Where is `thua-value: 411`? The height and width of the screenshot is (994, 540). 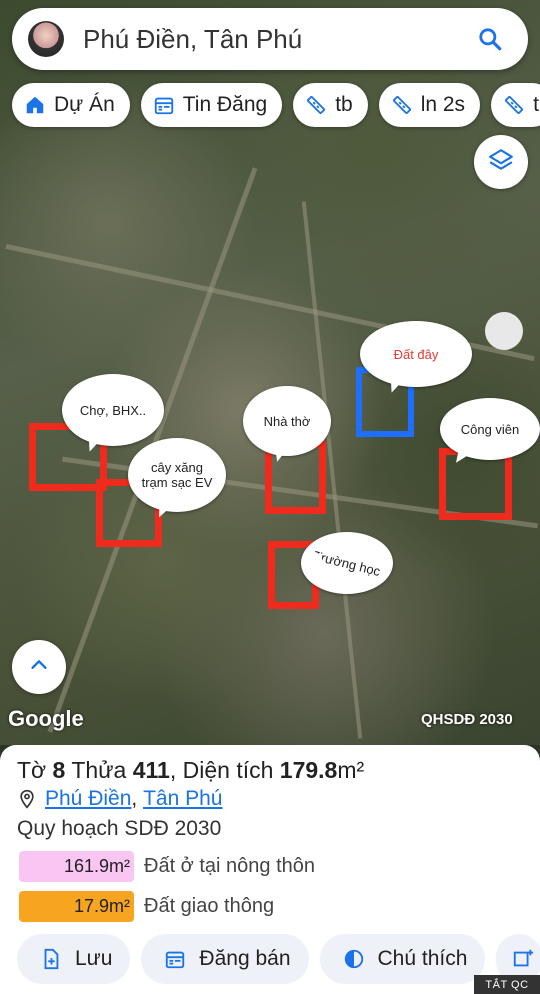 thua-value: 411 is located at coordinates (151, 770).